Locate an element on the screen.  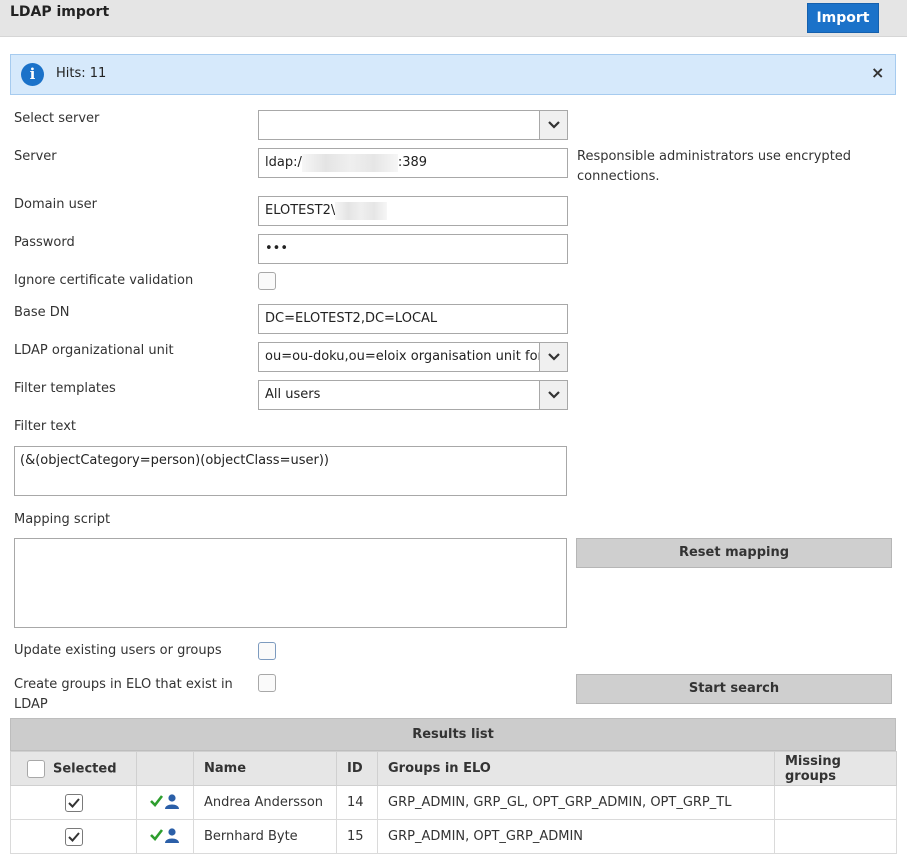
select-server-label: Select server is located at coordinates (57, 118).